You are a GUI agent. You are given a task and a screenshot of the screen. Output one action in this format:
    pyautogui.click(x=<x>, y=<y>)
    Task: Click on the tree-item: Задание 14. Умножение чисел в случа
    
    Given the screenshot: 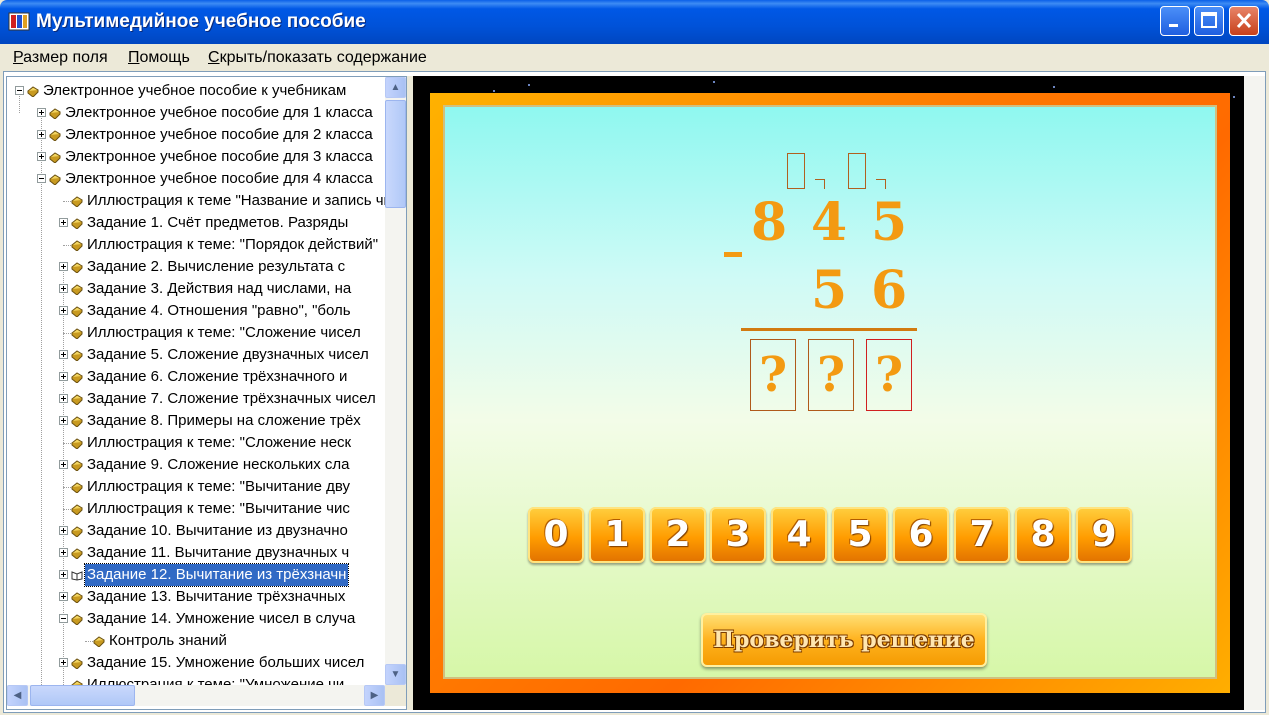 What is the action you would take?
    pyautogui.click(x=196, y=619)
    